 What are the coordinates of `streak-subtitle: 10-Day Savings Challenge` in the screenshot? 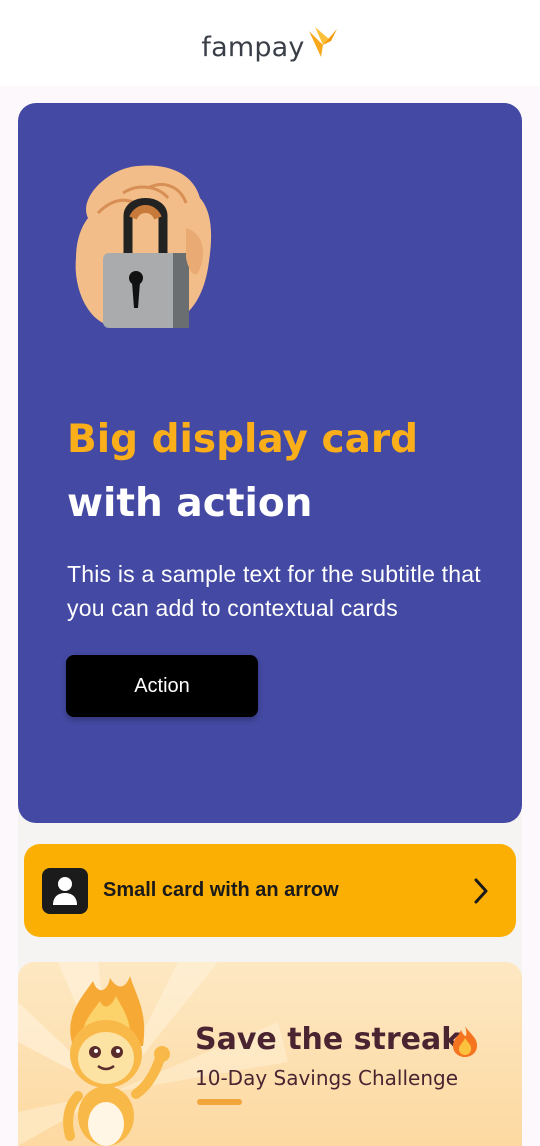 It's located at (326, 1078).